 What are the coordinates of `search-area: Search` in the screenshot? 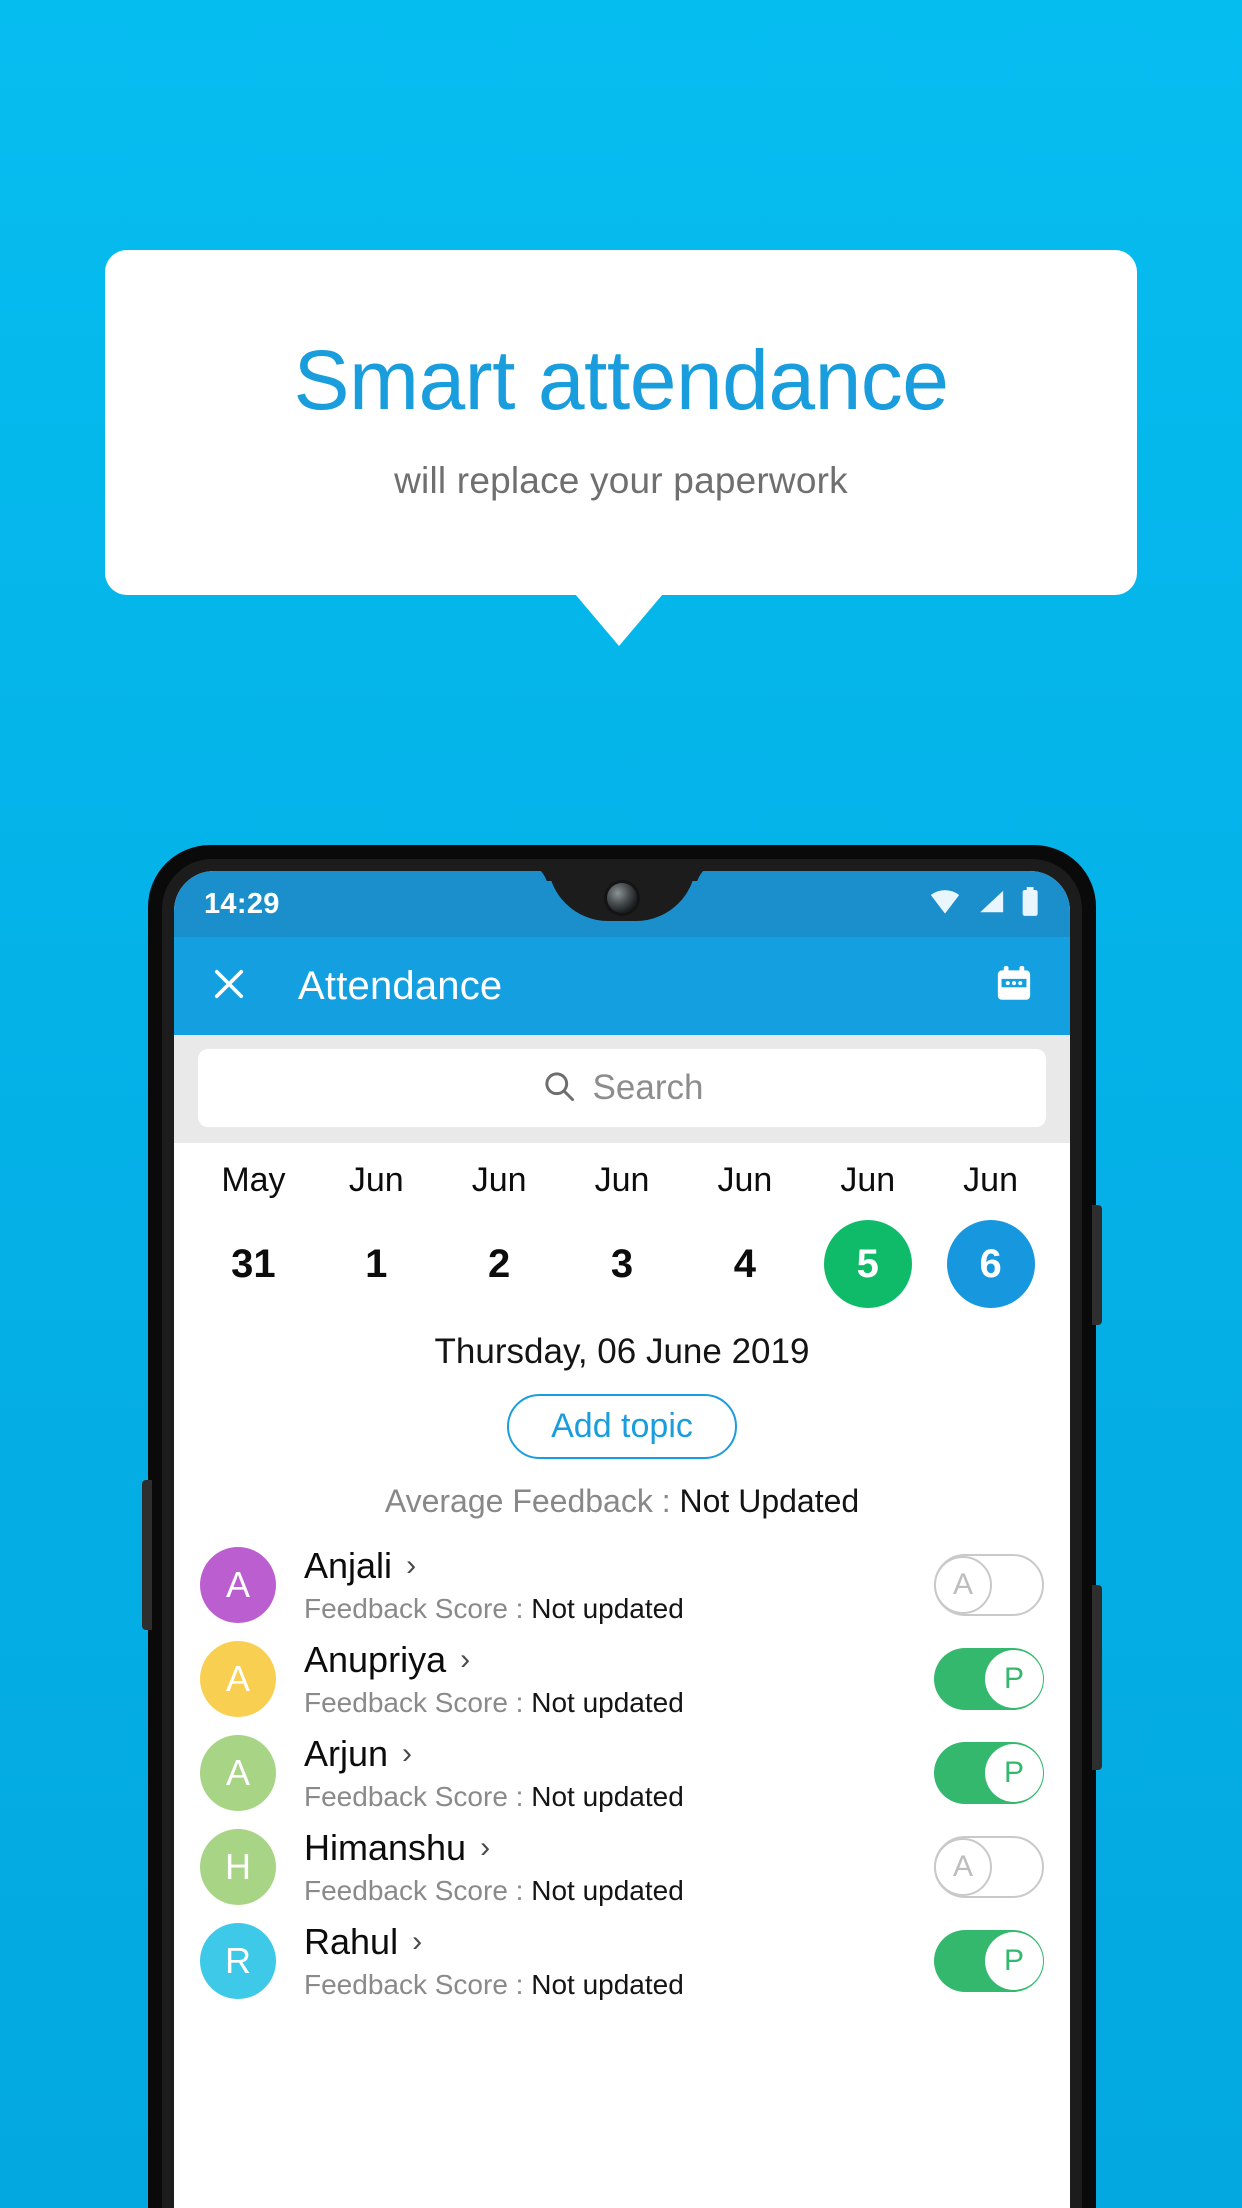 It's located at (622, 1089).